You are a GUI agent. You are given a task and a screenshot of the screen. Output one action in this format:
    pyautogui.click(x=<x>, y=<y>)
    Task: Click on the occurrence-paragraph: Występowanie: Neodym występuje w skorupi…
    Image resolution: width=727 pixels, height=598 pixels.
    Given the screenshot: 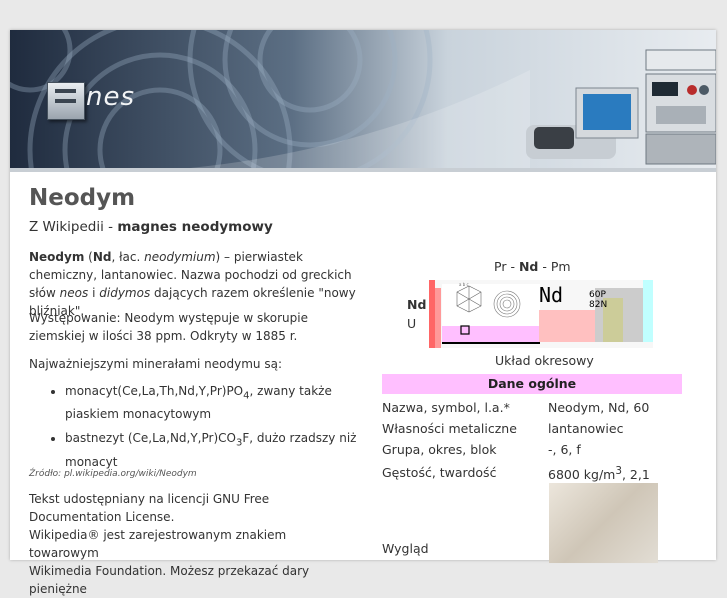 What is the action you would take?
    pyautogui.click(x=189, y=327)
    